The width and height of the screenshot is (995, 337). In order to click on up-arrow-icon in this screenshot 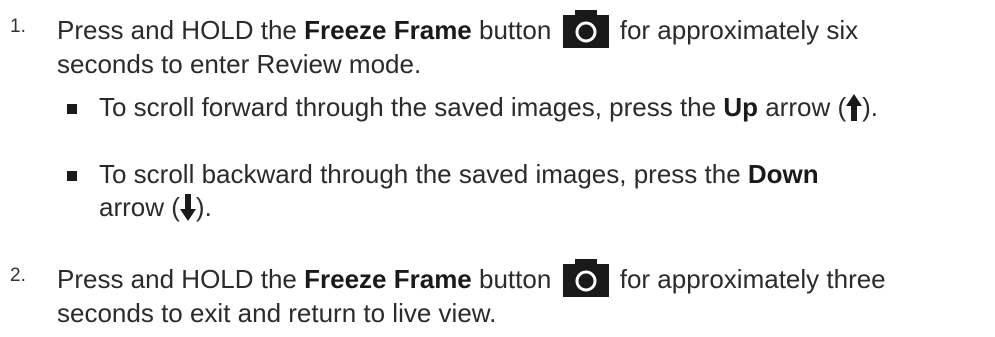, I will do `click(854, 107)`.